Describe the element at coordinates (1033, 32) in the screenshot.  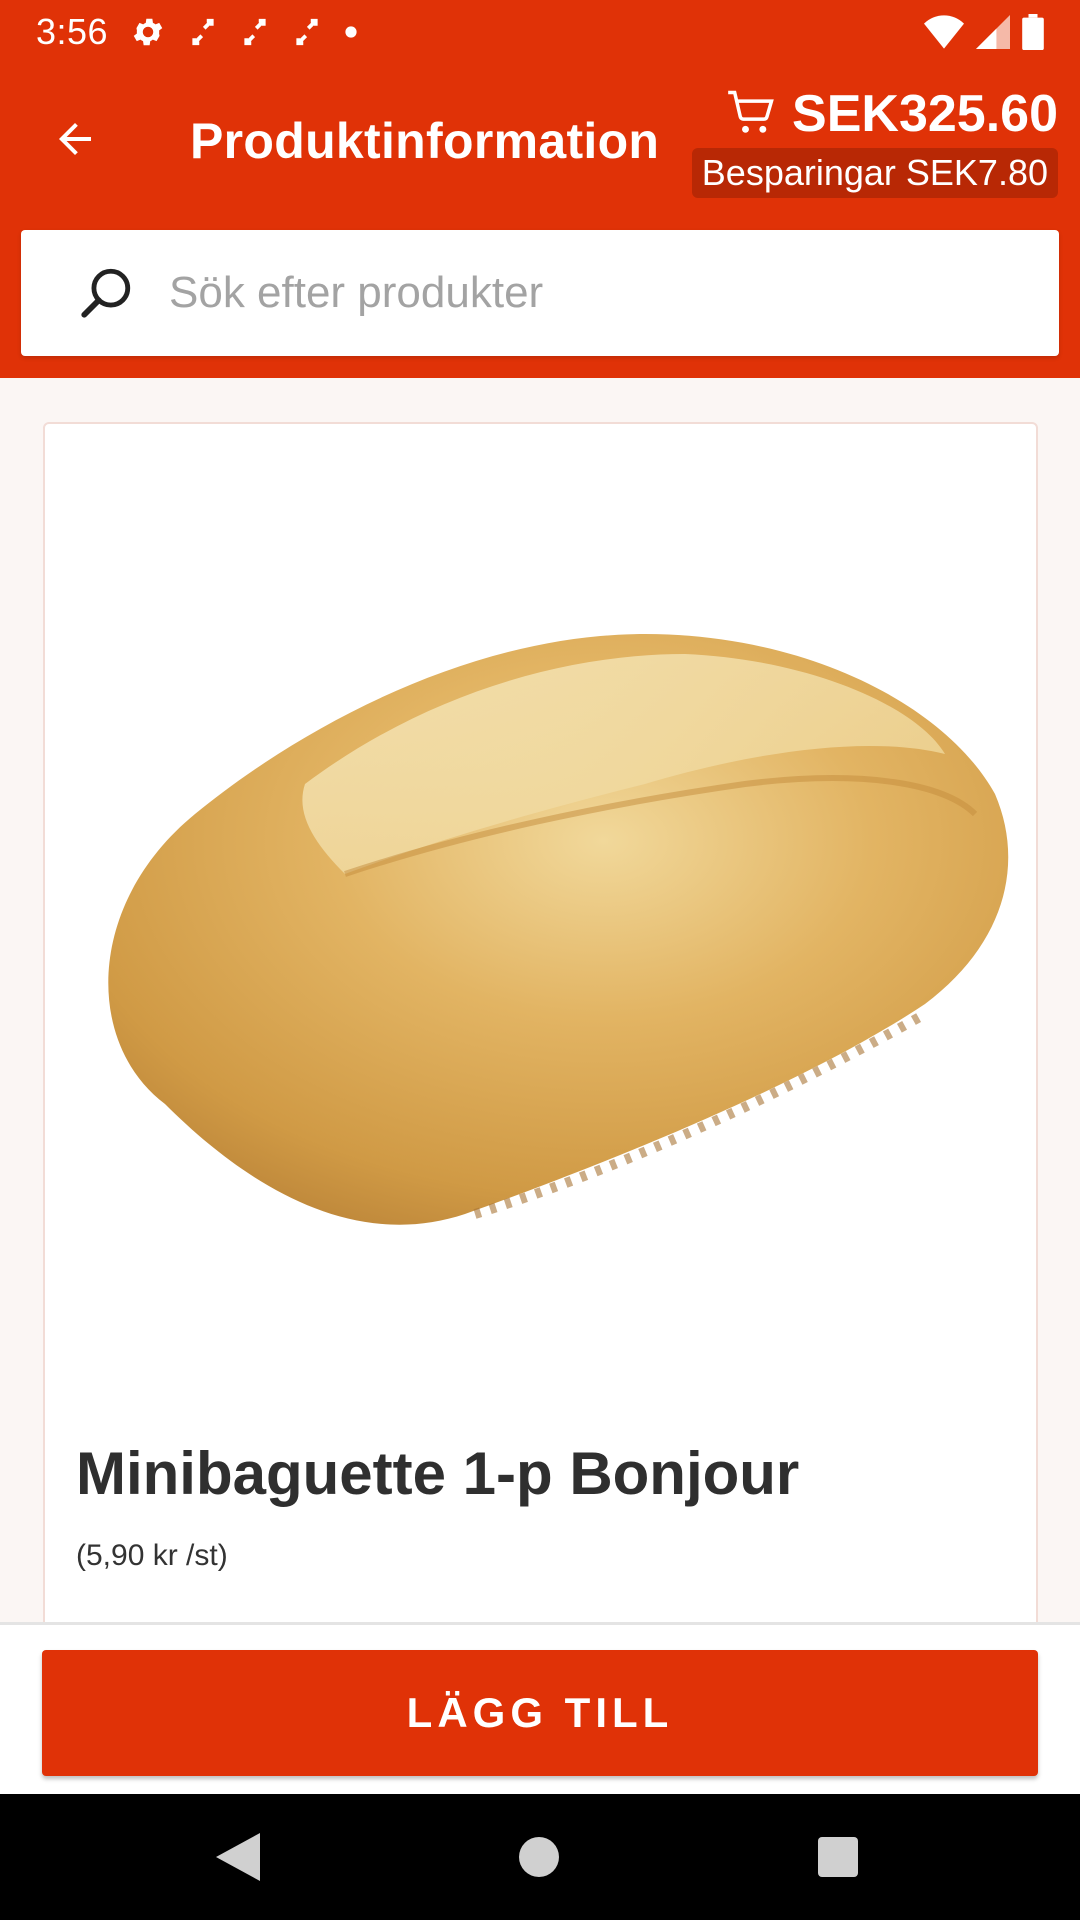
I see `battery-icon` at that location.